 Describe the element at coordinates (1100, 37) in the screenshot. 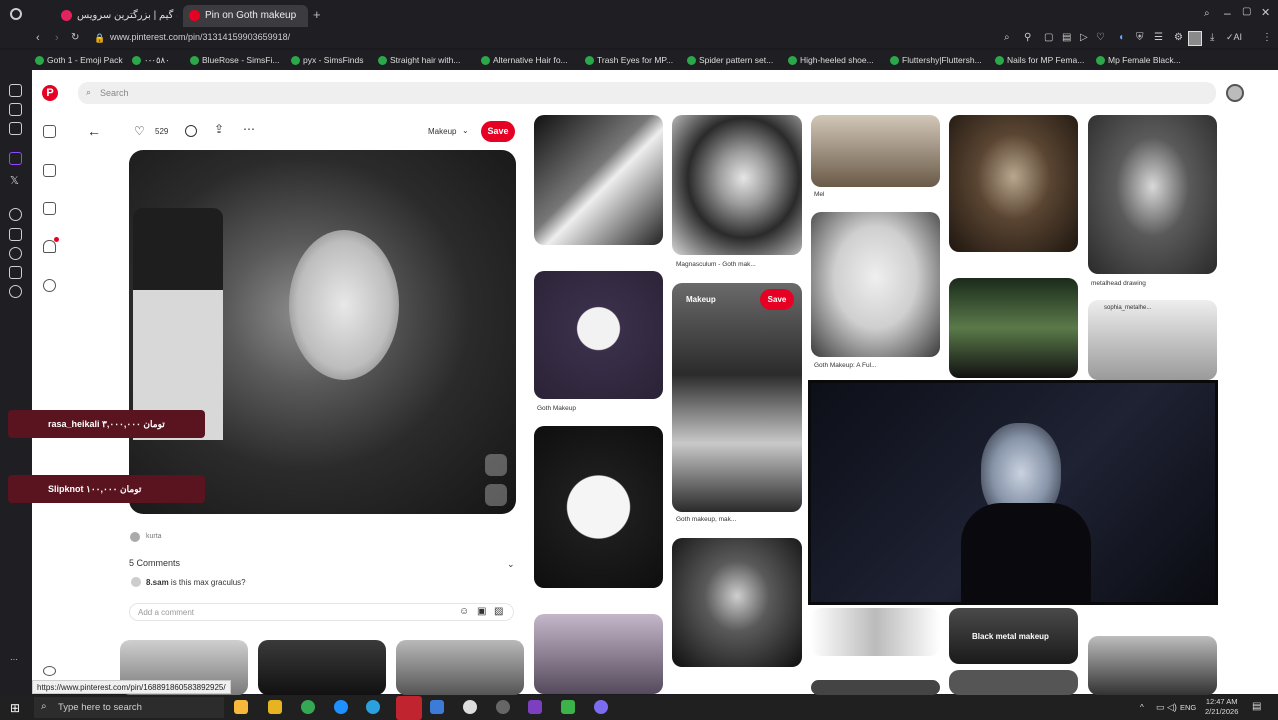

I see `heart-icon: ♡` at that location.